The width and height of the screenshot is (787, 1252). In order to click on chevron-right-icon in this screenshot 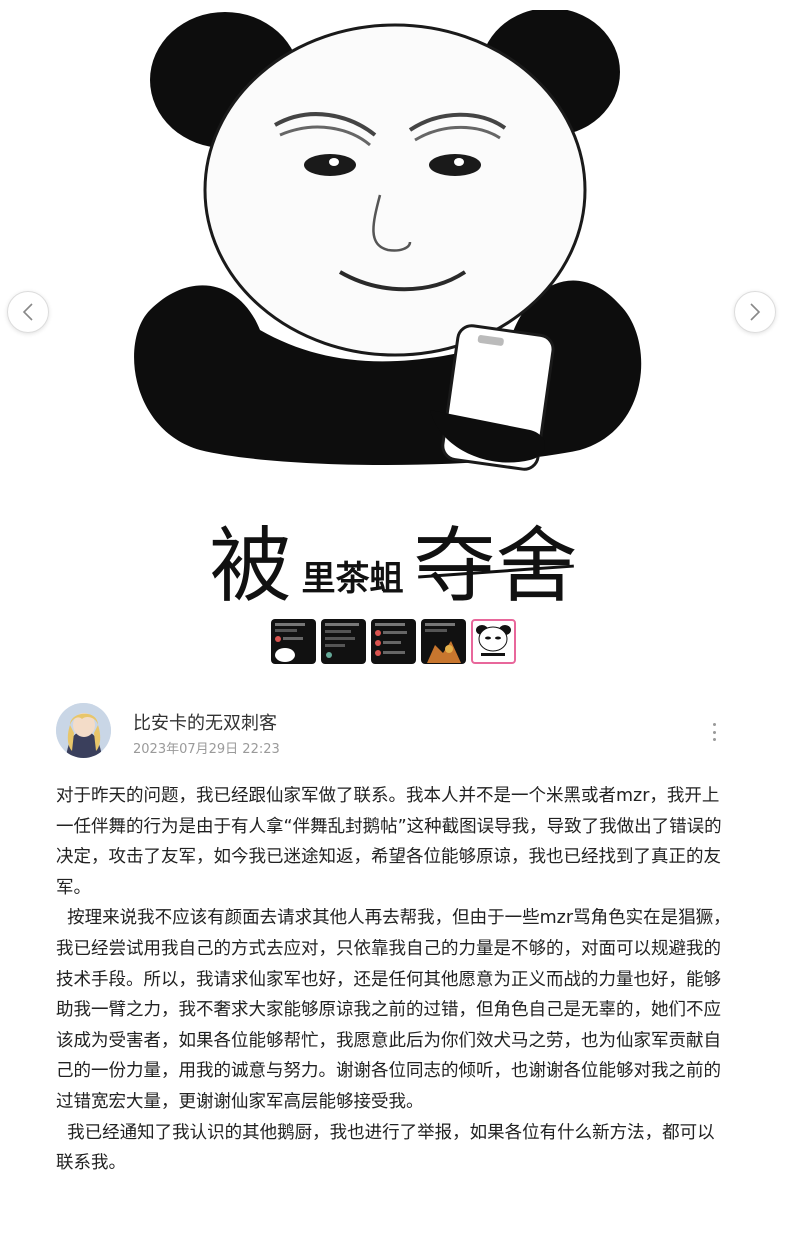, I will do `click(755, 312)`.